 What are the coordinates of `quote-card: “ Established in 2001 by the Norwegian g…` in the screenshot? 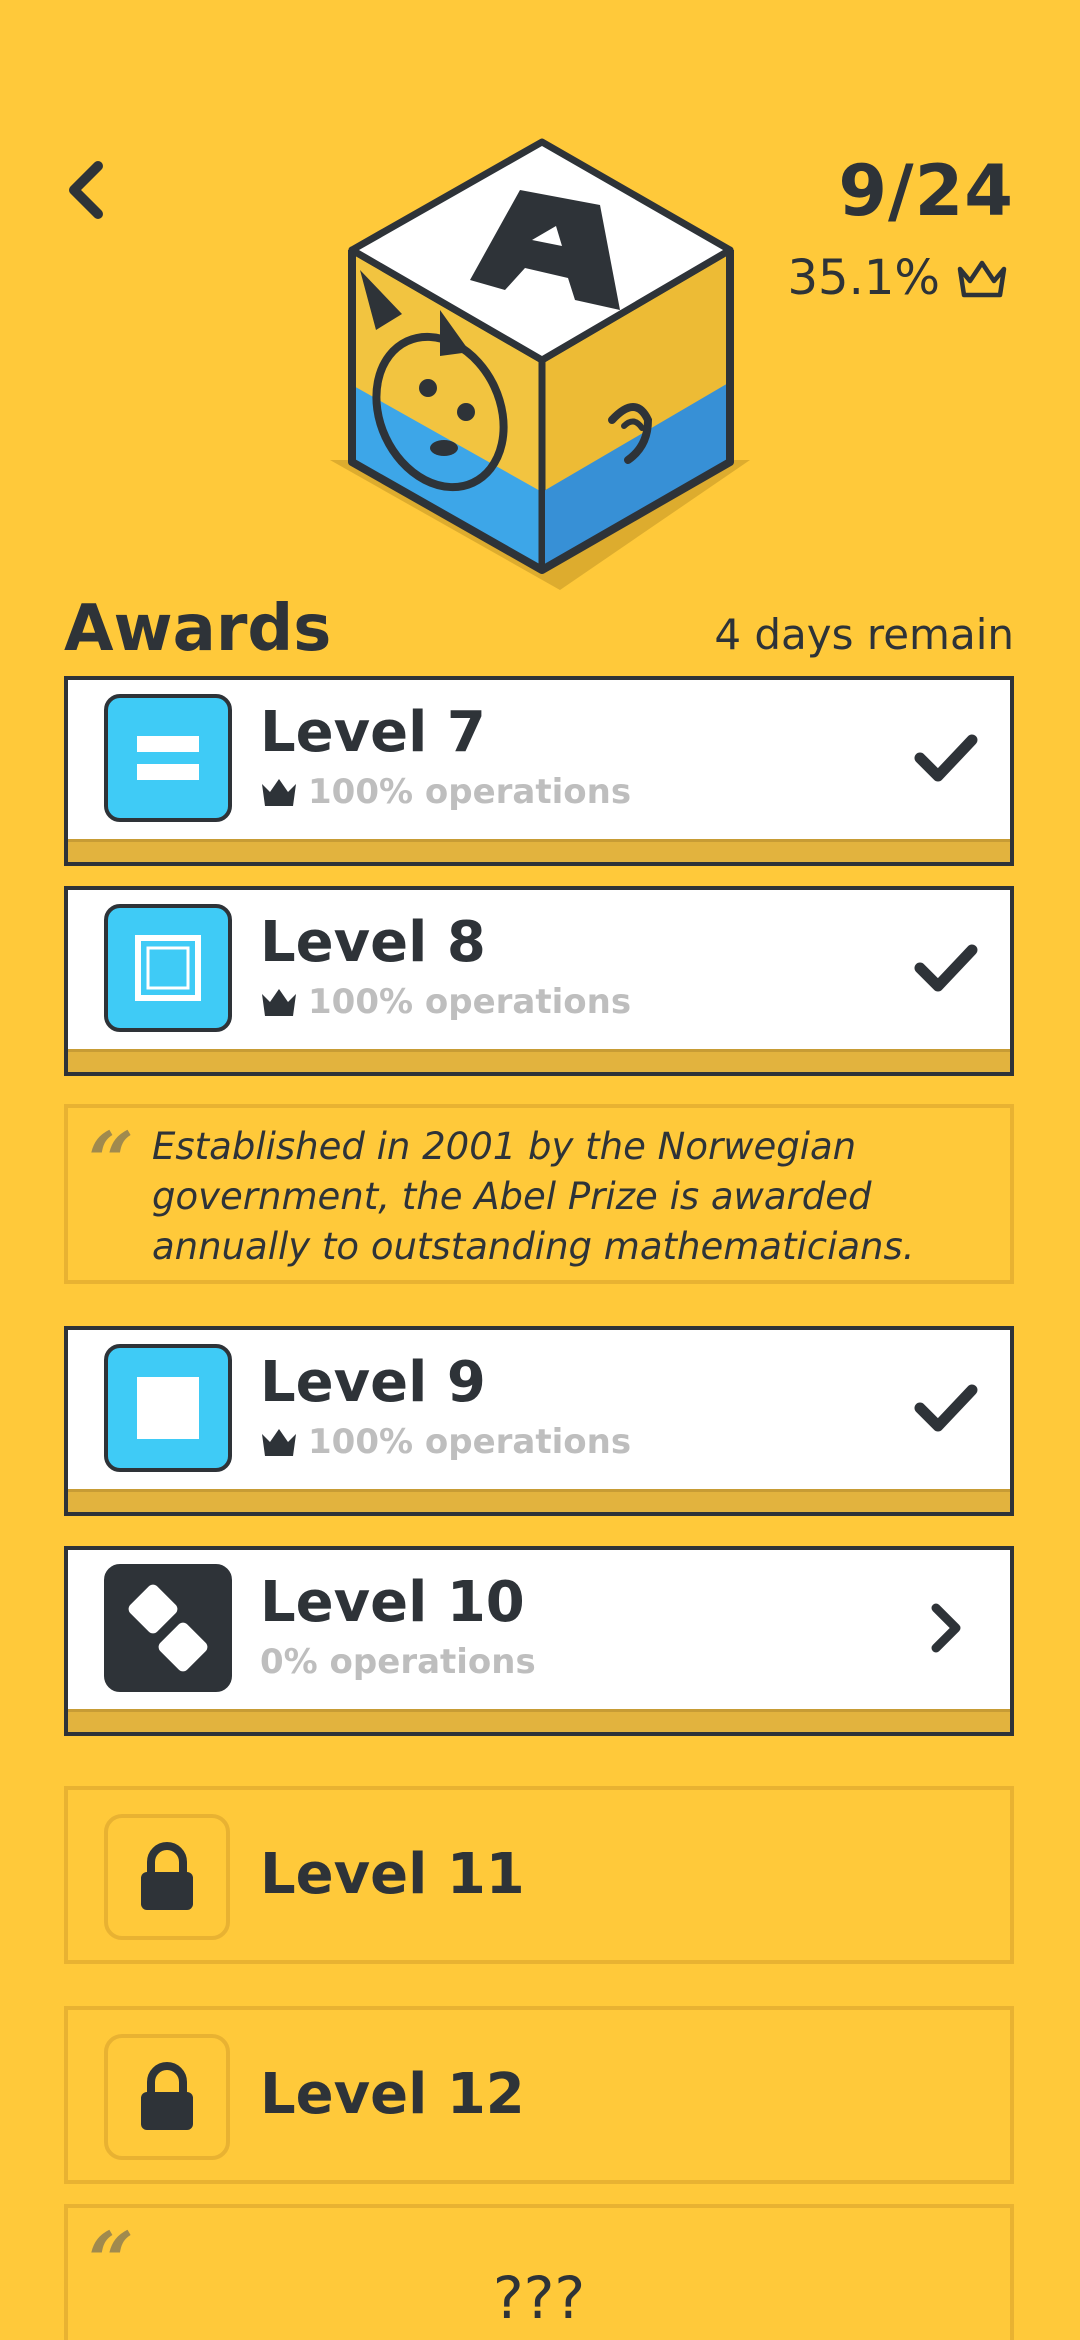 It's located at (539, 1194).